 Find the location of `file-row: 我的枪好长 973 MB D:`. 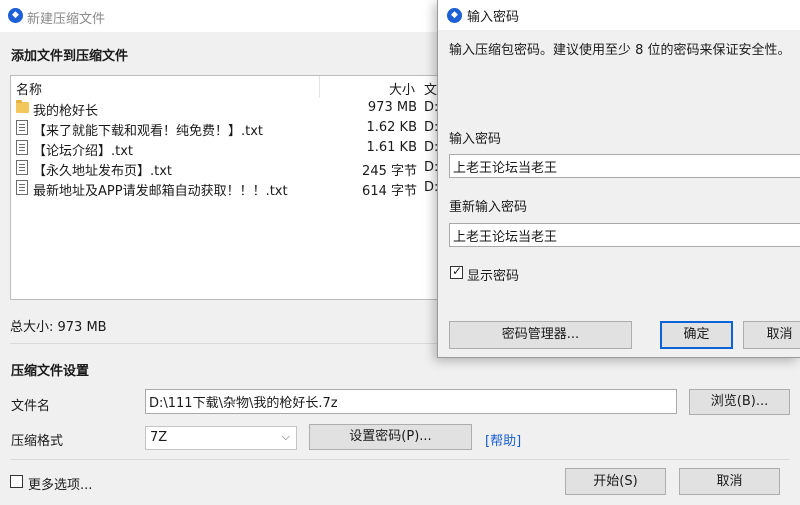

file-row: 我的枪好长 973 MB D: is located at coordinates (225, 108).